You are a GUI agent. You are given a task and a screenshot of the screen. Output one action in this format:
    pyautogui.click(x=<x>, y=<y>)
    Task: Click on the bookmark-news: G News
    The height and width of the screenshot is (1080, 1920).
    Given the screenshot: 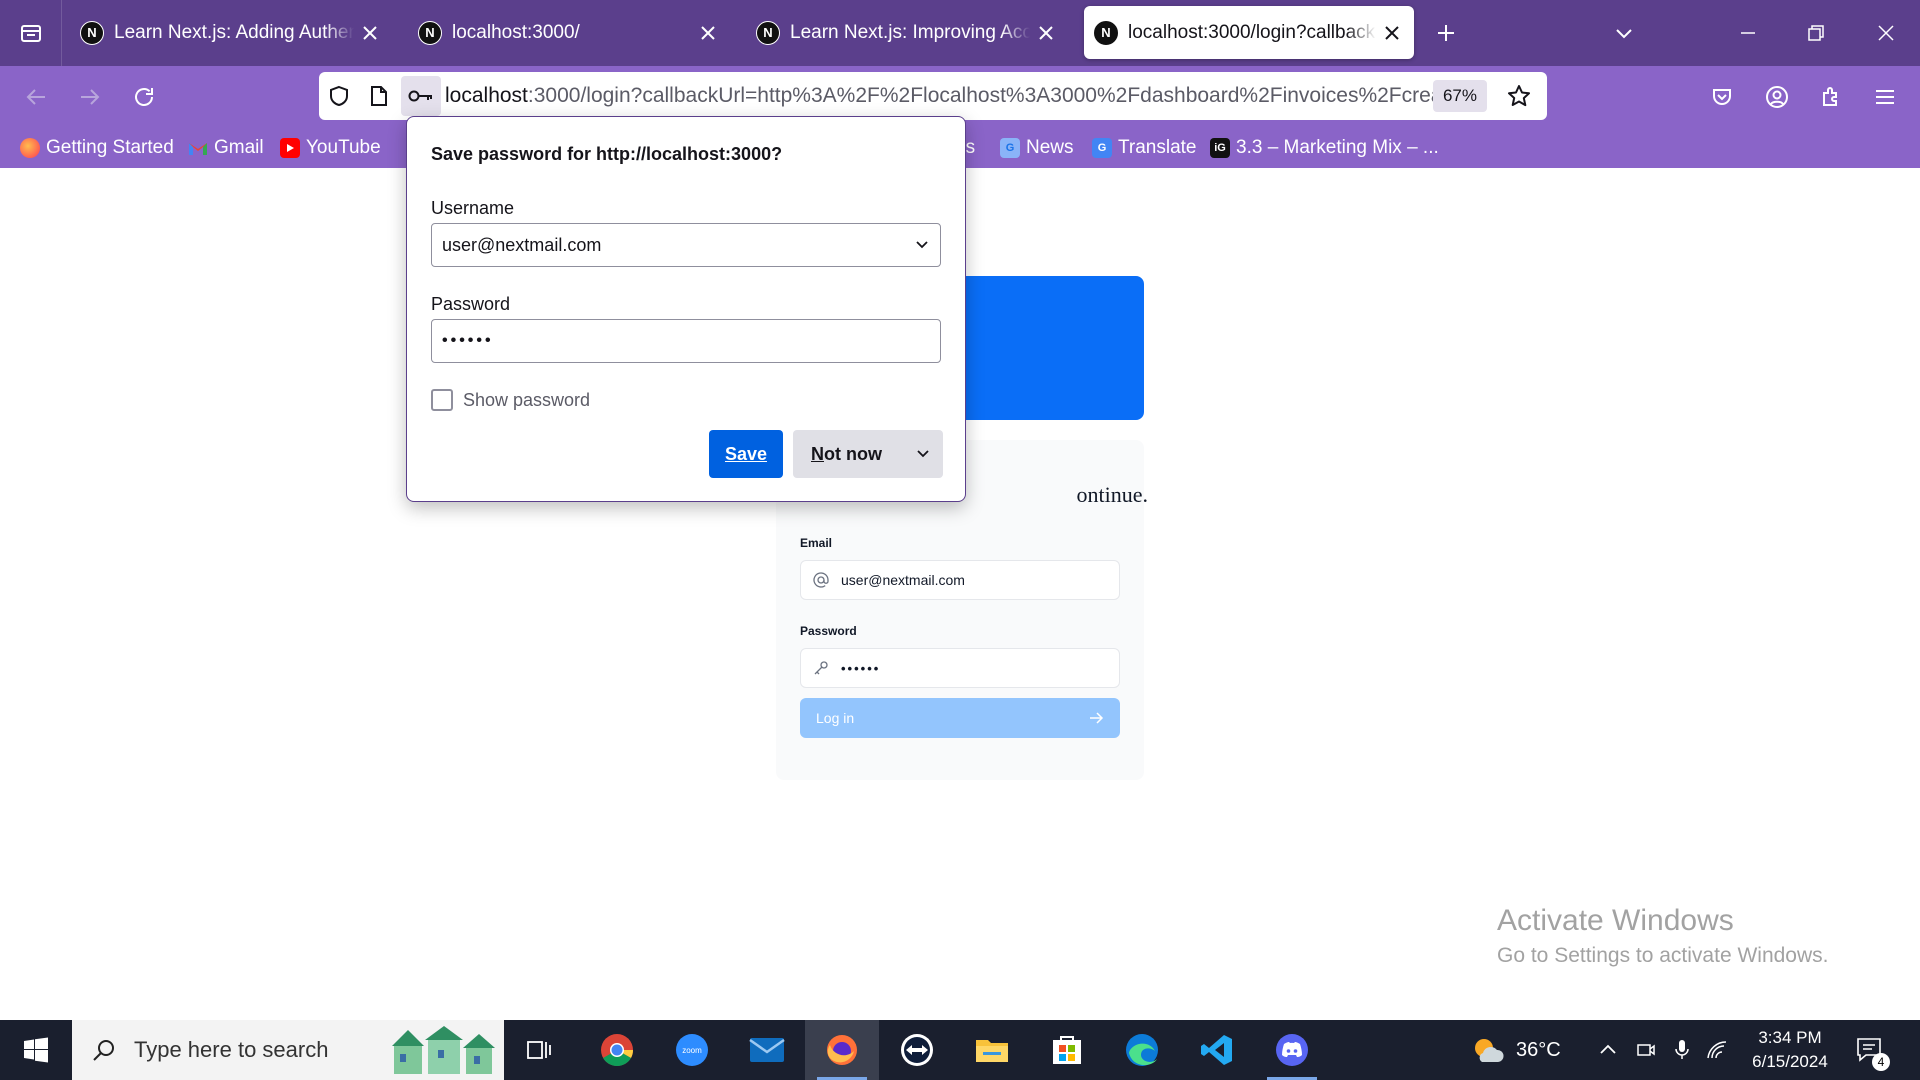 What is the action you would take?
    pyautogui.click(x=1037, y=148)
    